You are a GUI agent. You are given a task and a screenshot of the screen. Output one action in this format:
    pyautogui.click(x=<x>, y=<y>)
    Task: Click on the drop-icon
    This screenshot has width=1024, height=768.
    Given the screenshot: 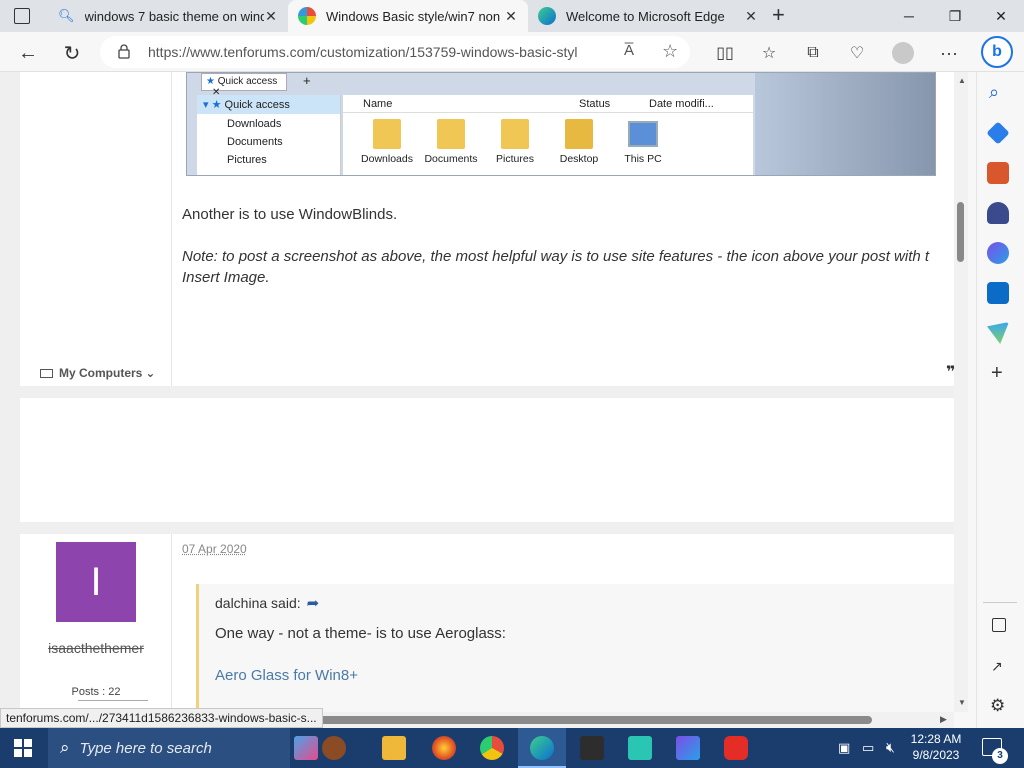 What is the action you would take?
    pyautogui.click(x=998, y=333)
    